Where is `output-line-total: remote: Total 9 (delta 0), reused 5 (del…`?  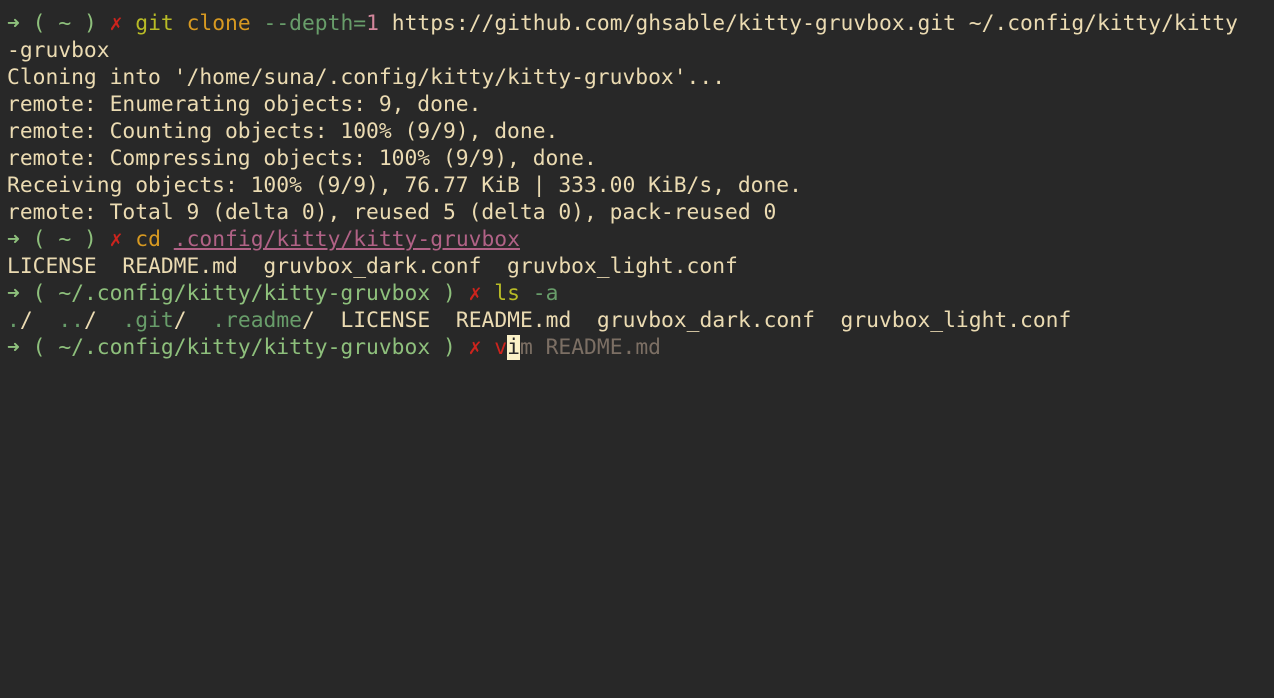
output-line-total: remote: Total 9 (delta 0), reused 5 (del… is located at coordinates (392, 212).